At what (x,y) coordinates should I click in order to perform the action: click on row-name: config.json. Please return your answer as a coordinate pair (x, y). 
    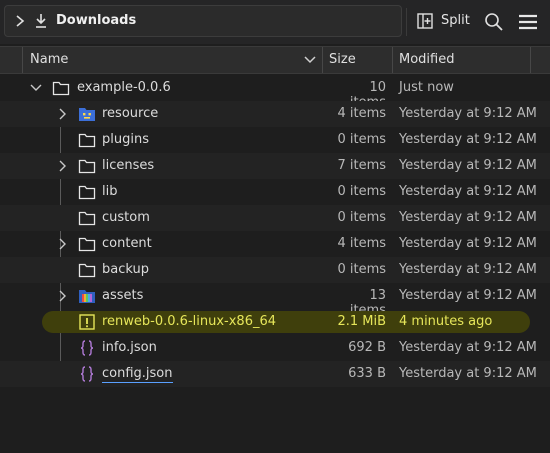
    Looking at the image, I should click on (137, 374).